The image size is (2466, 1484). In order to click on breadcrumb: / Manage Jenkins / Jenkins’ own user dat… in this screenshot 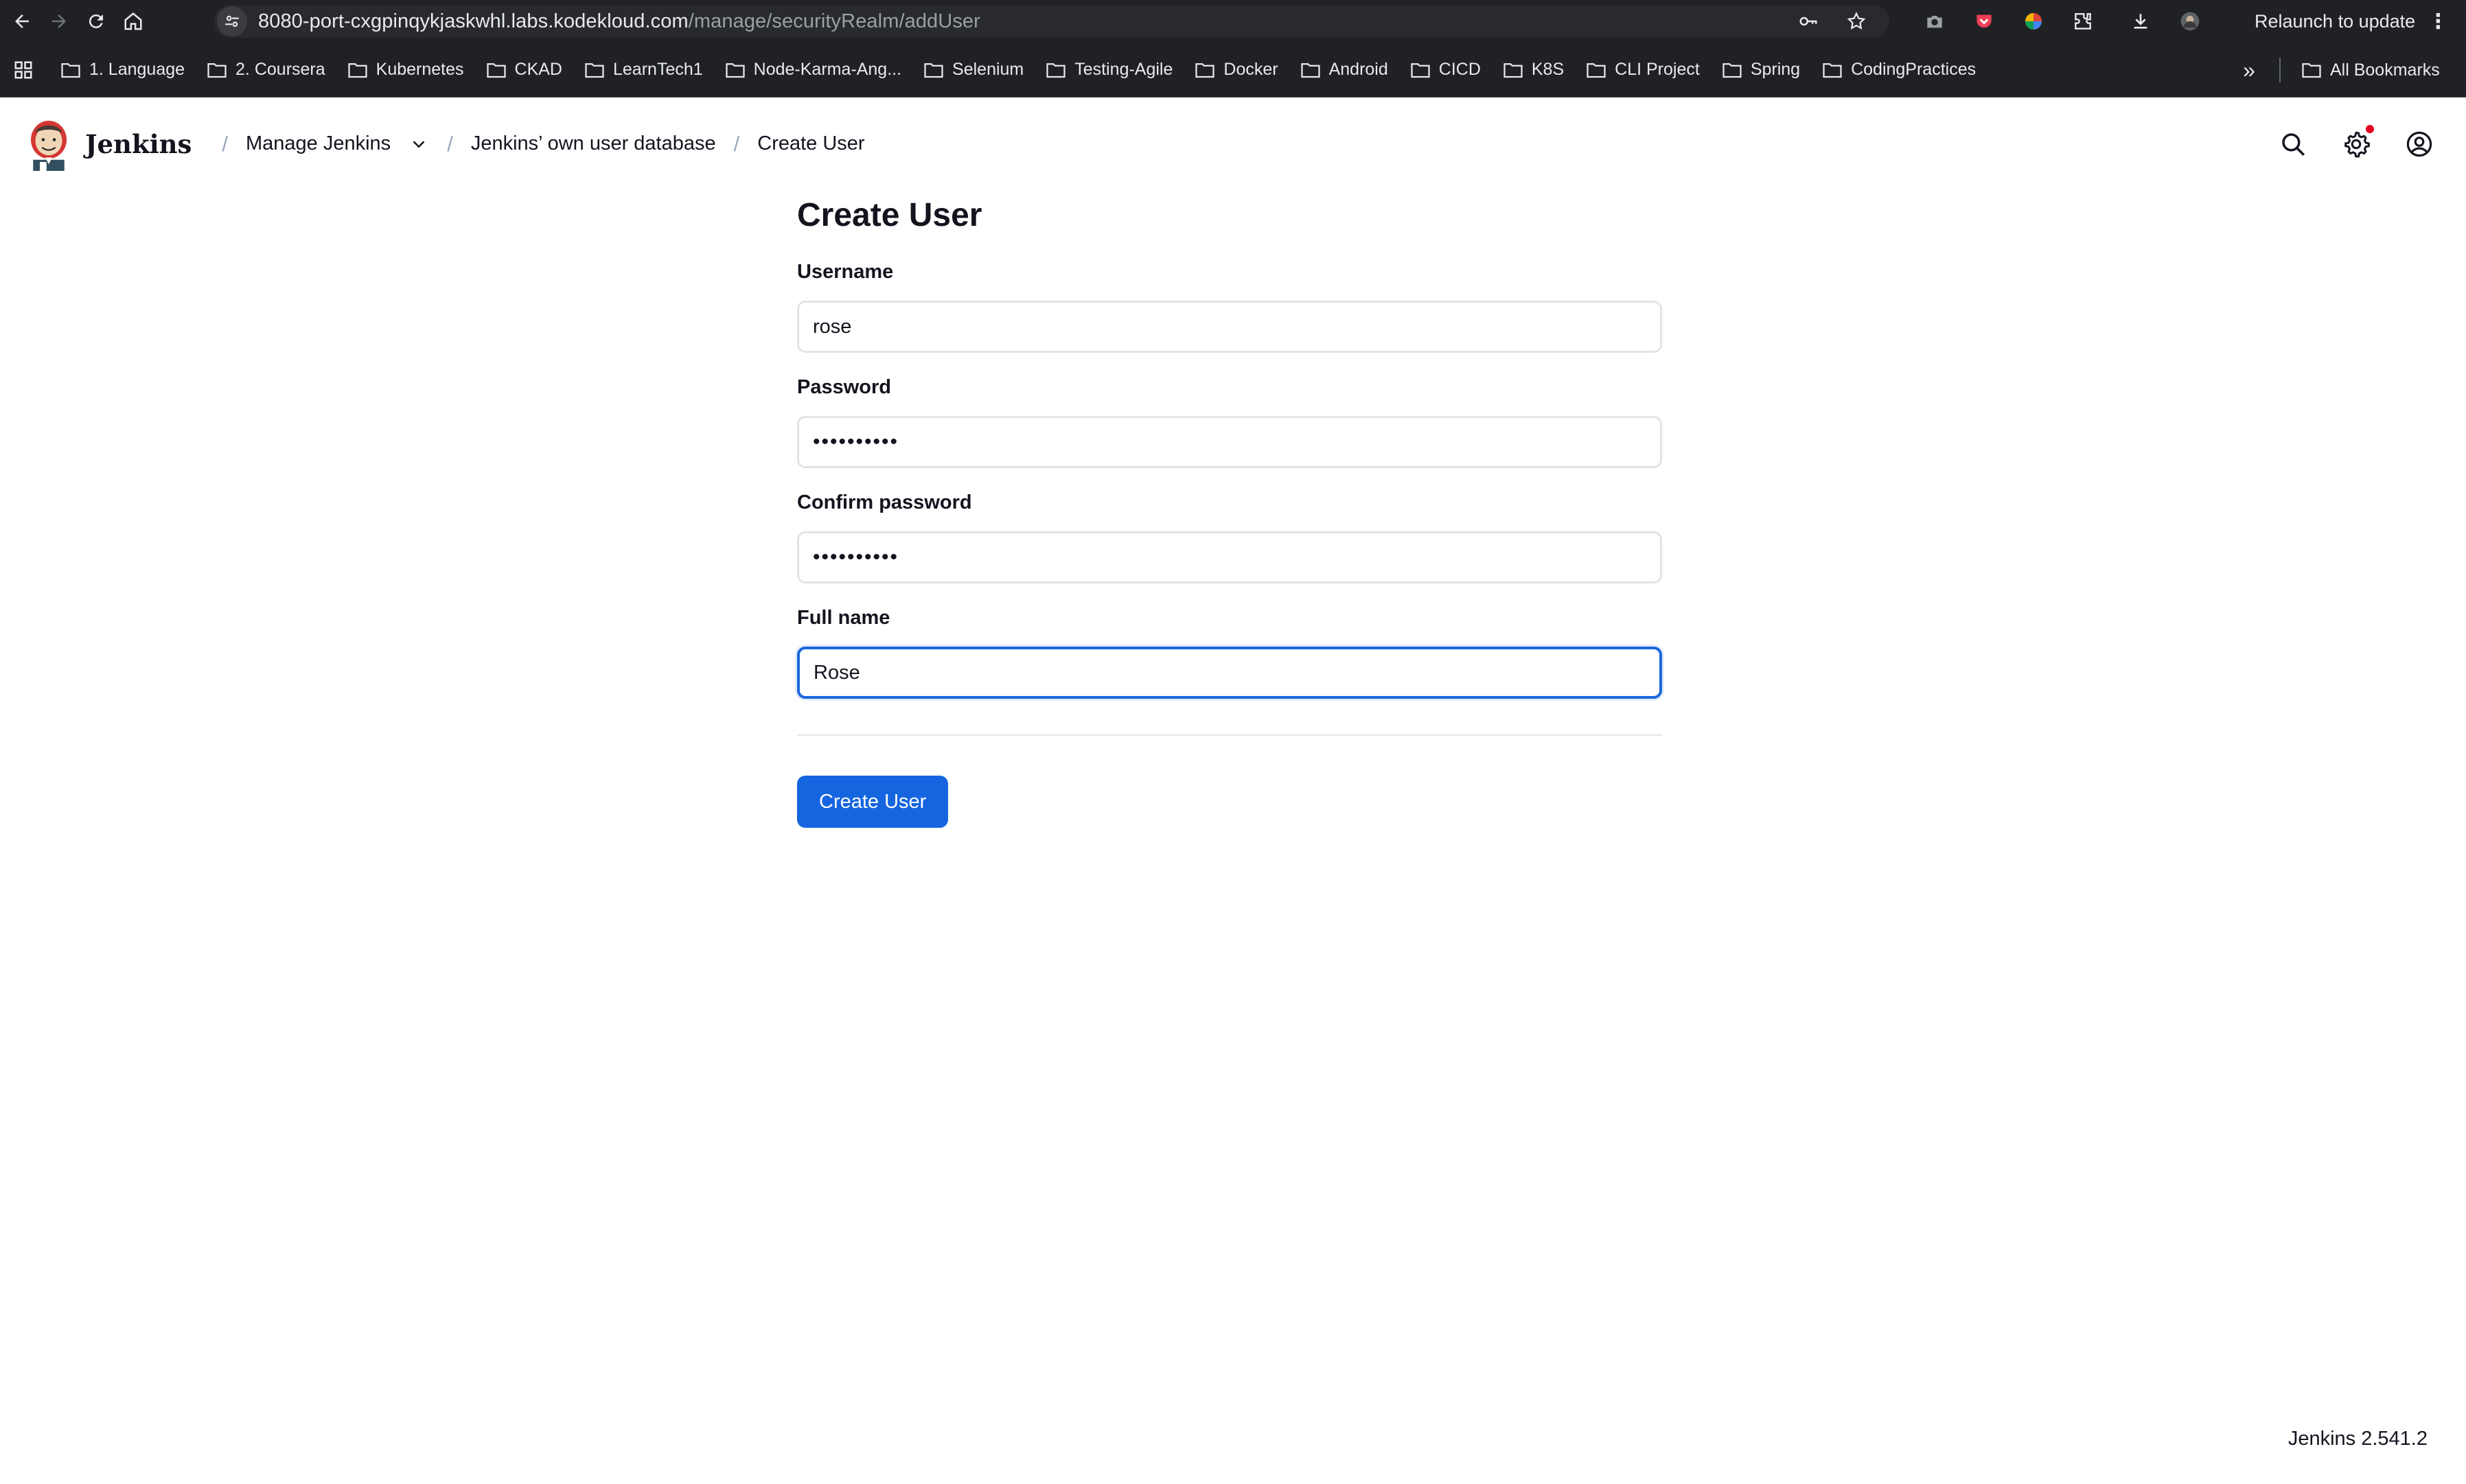, I will do `click(534, 144)`.